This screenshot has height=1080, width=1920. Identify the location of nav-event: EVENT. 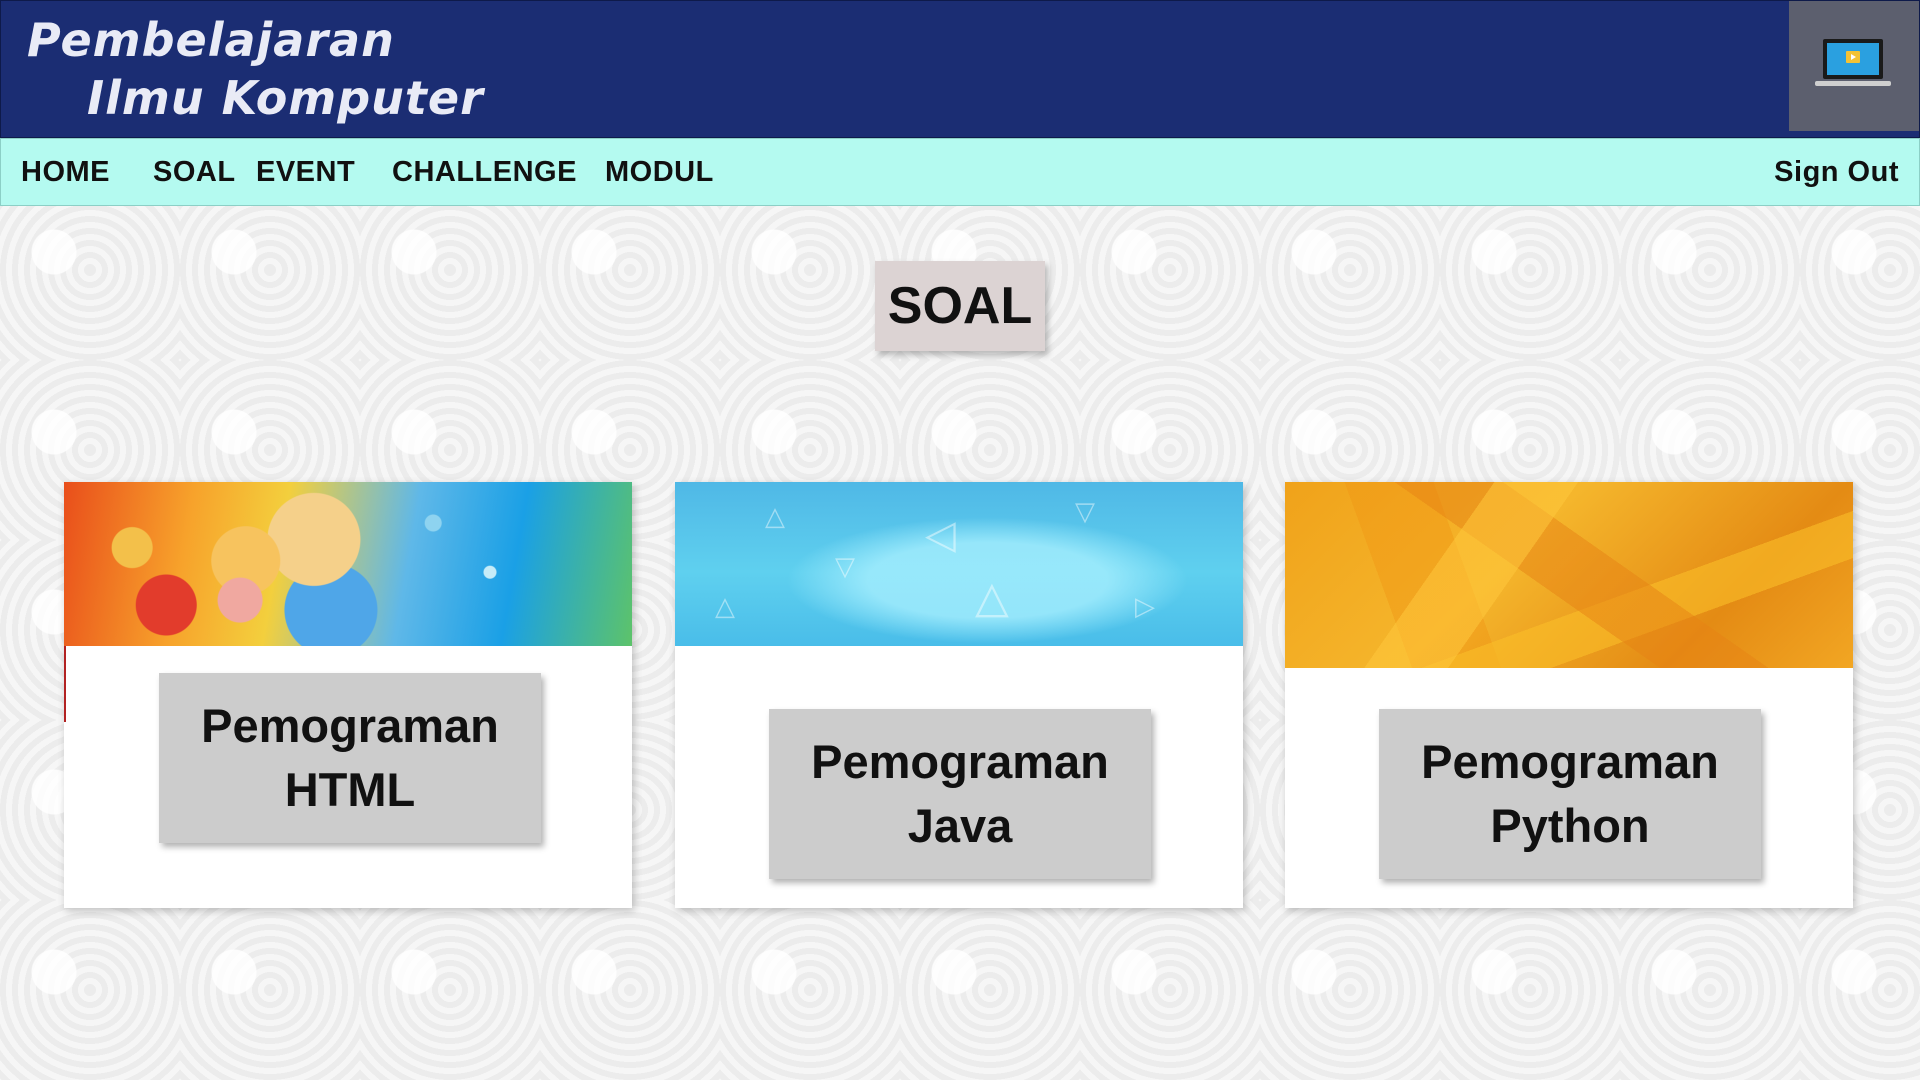
(305, 172).